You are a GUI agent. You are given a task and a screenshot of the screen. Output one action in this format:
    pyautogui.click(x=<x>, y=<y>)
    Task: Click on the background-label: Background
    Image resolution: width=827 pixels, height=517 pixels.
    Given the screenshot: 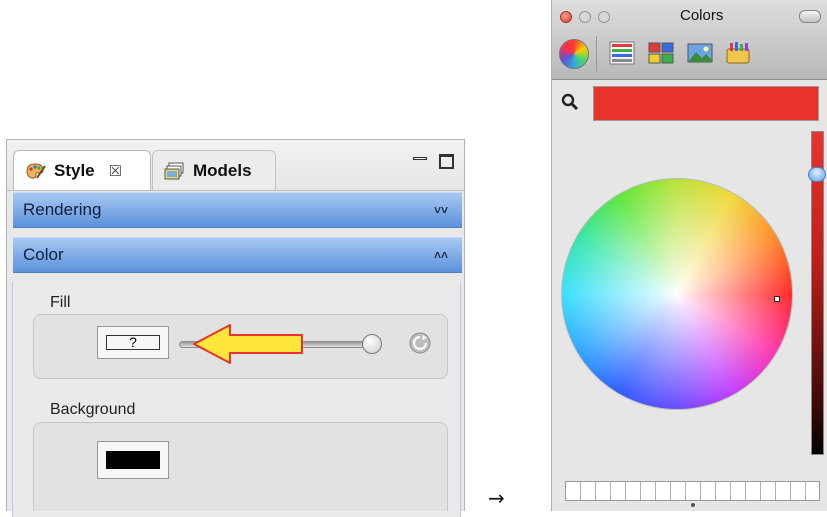 What is the action you would take?
    pyautogui.click(x=93, y=409)
    